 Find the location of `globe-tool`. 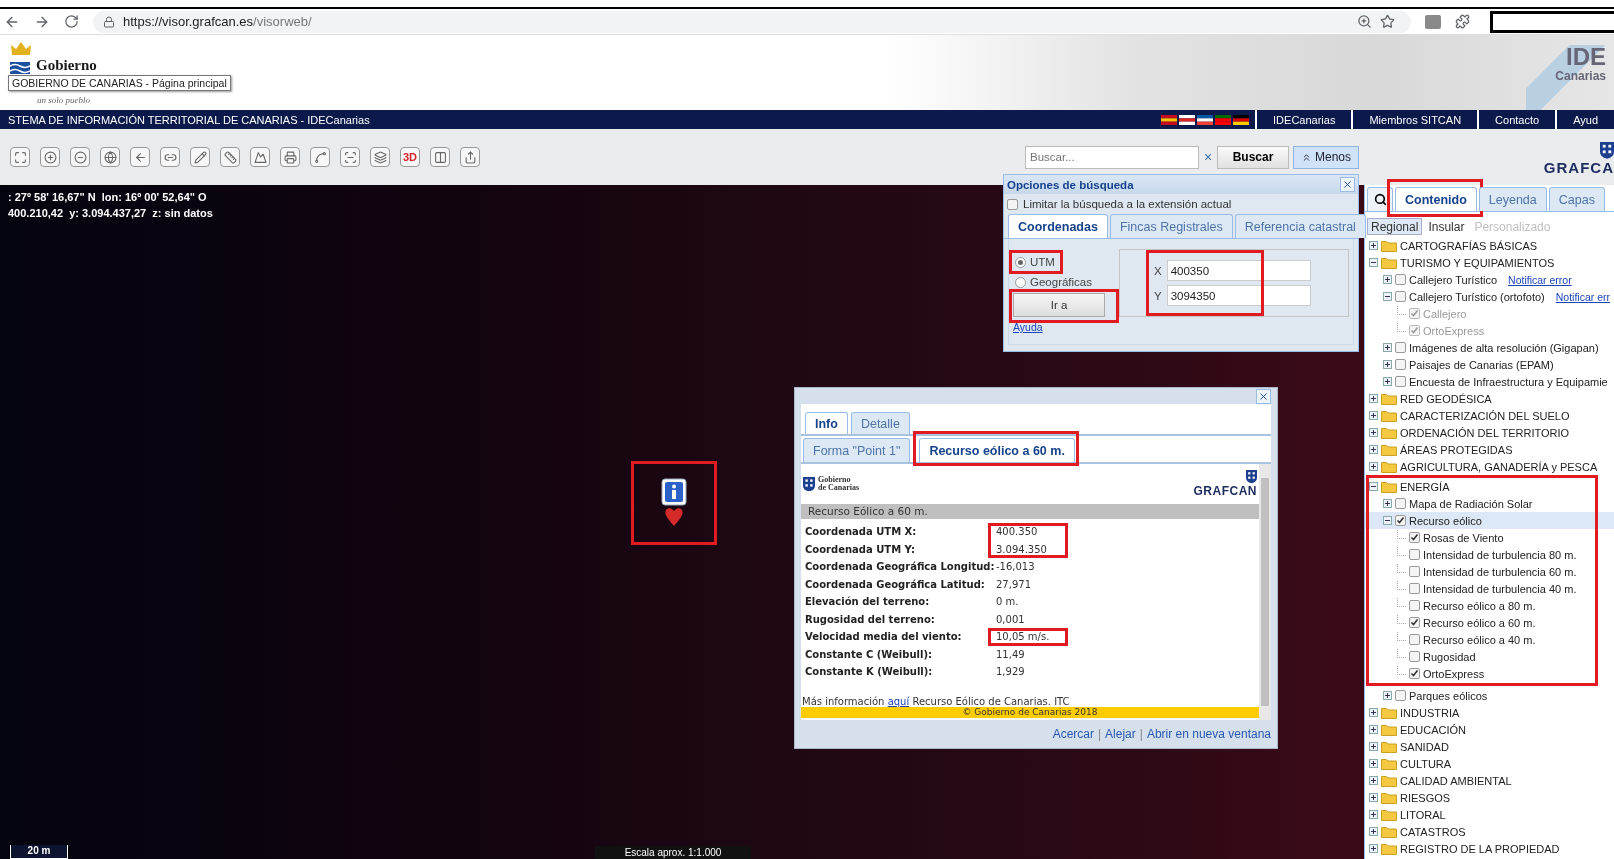

globe-tool is located at coordinates (110, 157).